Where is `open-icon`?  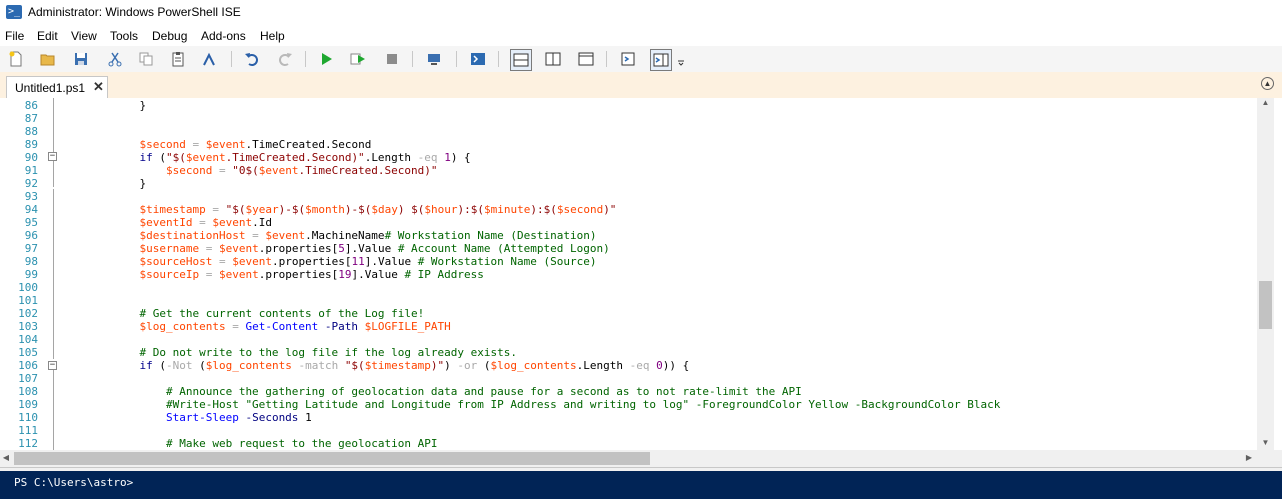
open-icon is located at coordinates (48, 59).